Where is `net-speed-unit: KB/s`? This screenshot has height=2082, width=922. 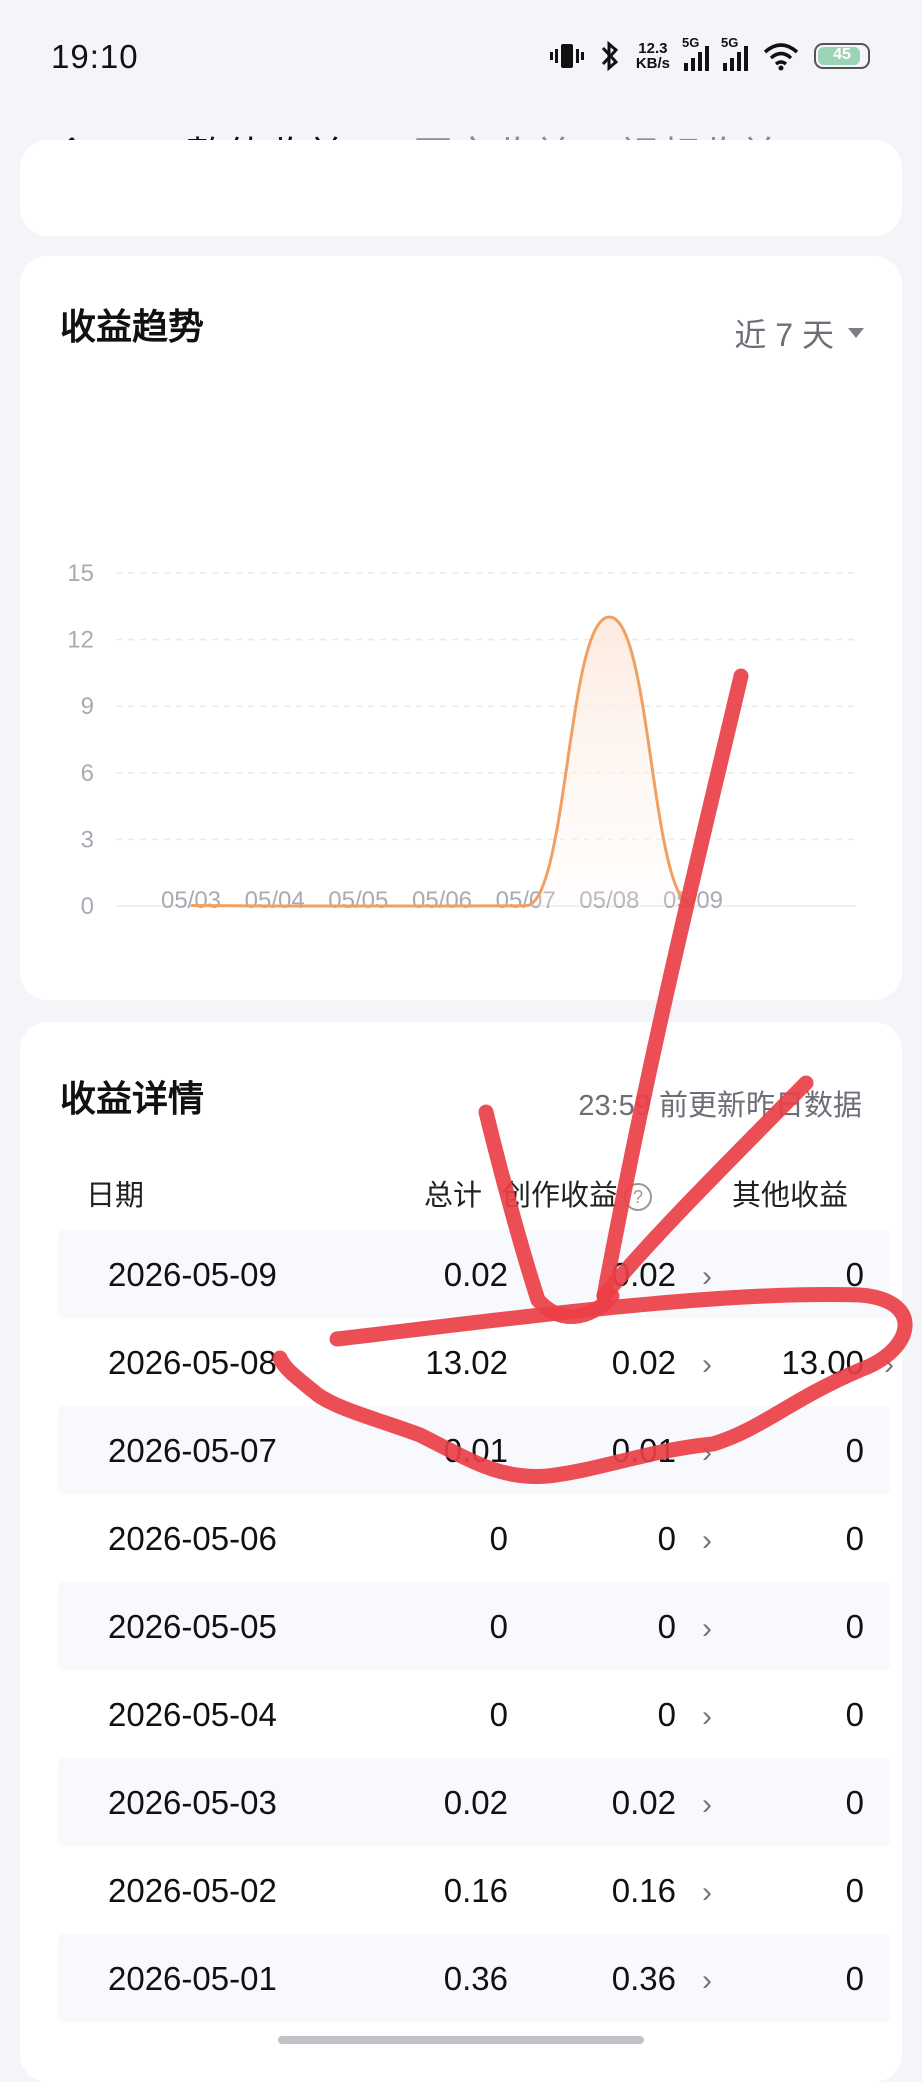 net-speed-unit: KB/s is located at coordinates (652, 63).